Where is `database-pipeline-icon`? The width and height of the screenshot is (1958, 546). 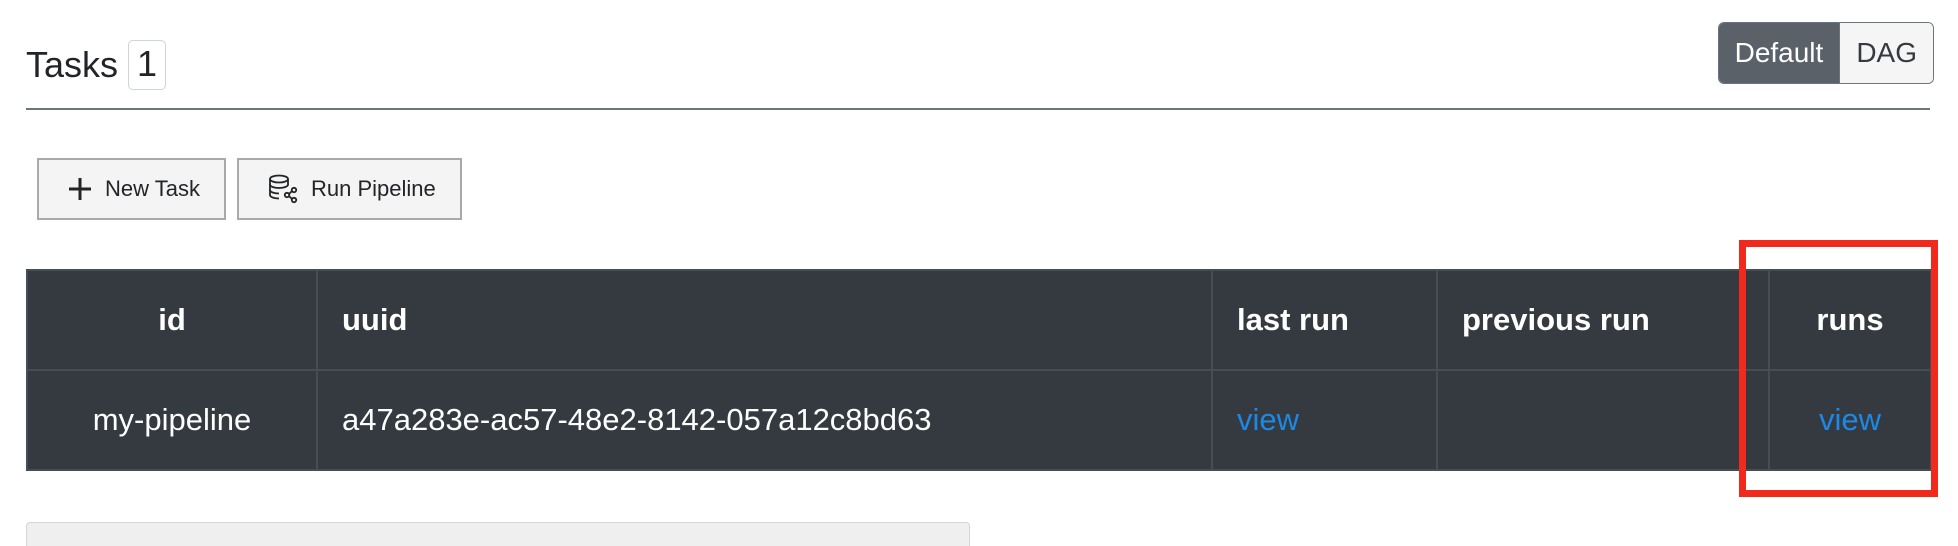
database-pipeline-icon is located at coordinates (283, 189).